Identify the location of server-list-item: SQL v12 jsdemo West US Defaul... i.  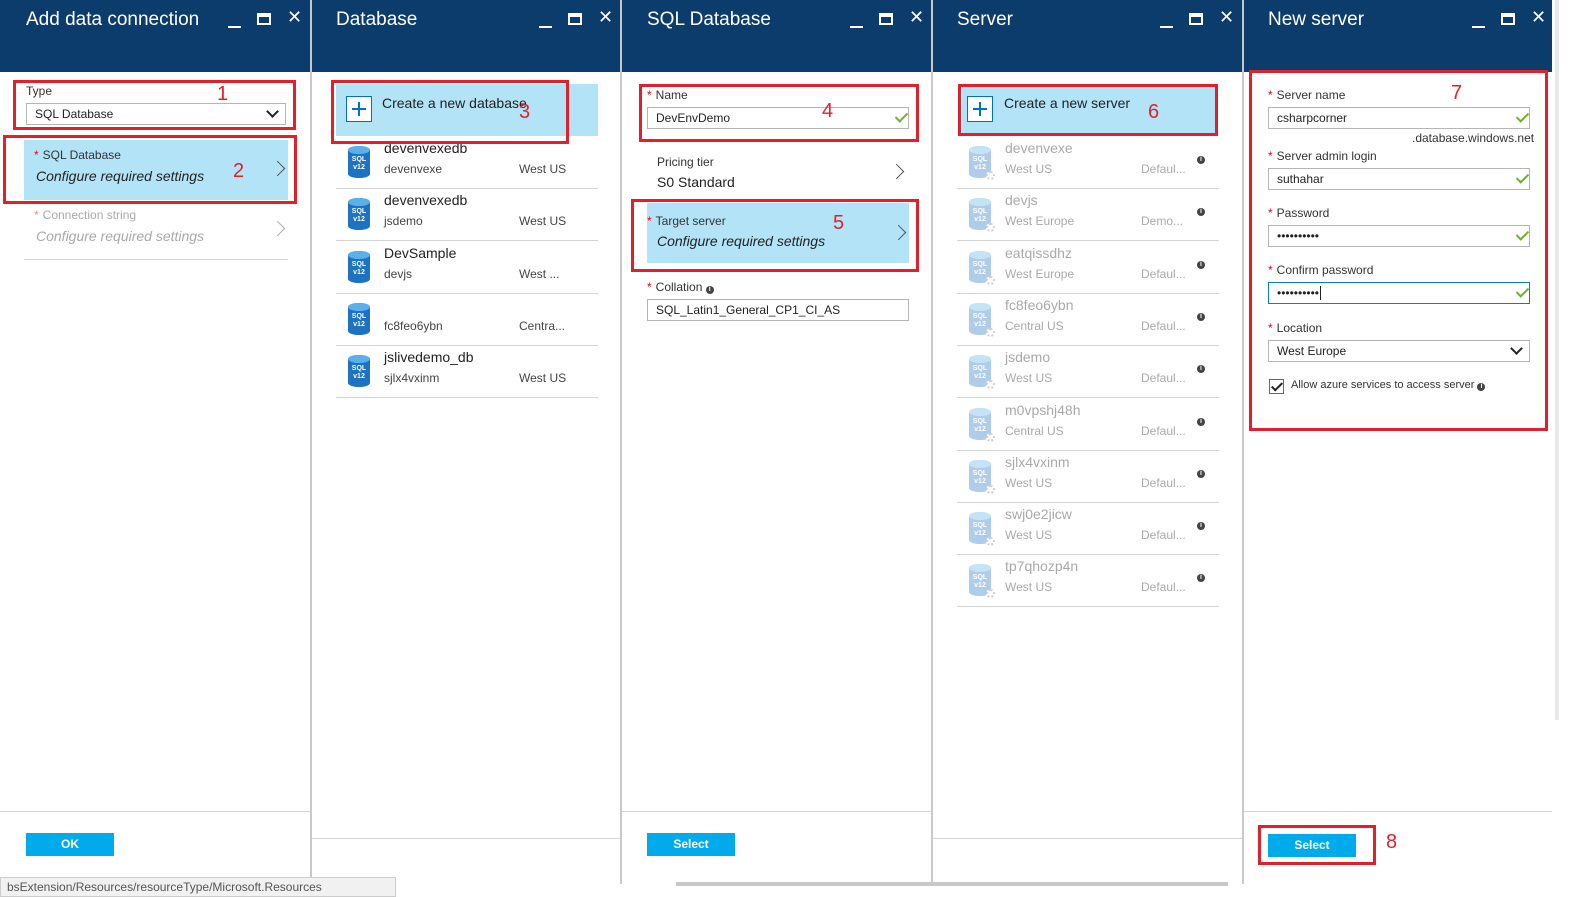
(1088, 372).